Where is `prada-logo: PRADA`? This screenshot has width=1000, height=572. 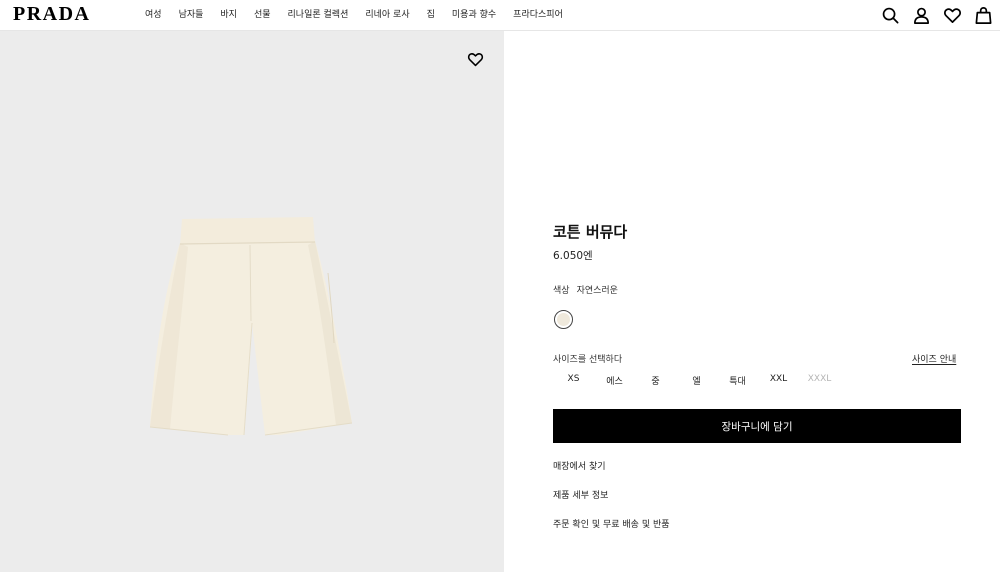
prada-logo: PRADA is located at coordinates (52, 14).